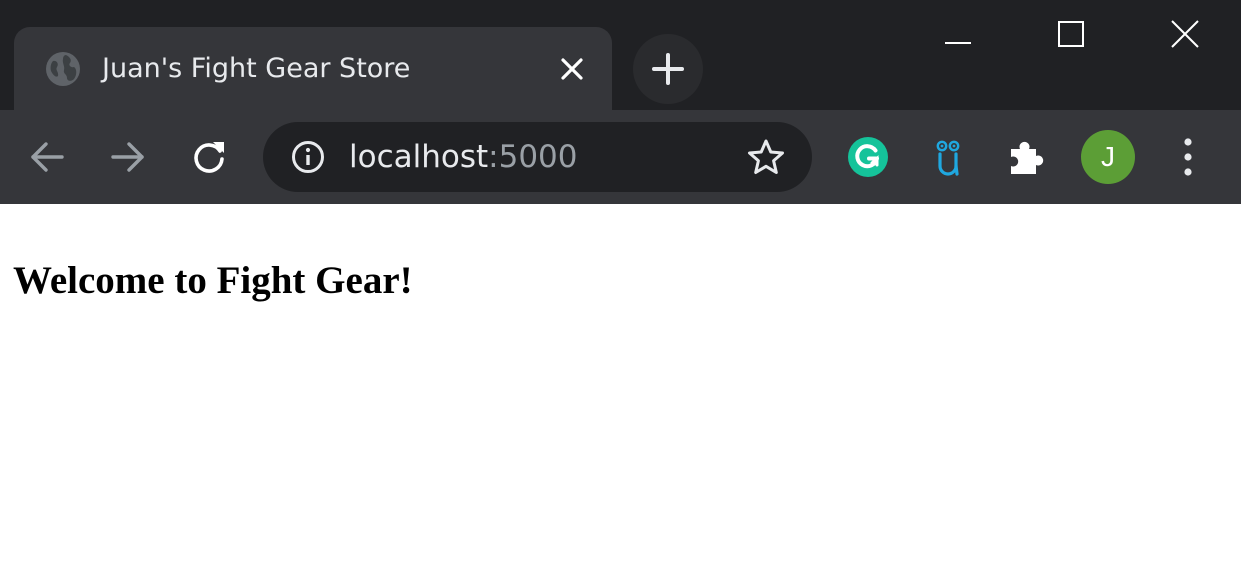 This screenshot has width=1241, height=587. What do you see at coordinates (1188, 157) in the screenshot?
I see `browser-menu-button` at bounding box center [1188, 157].